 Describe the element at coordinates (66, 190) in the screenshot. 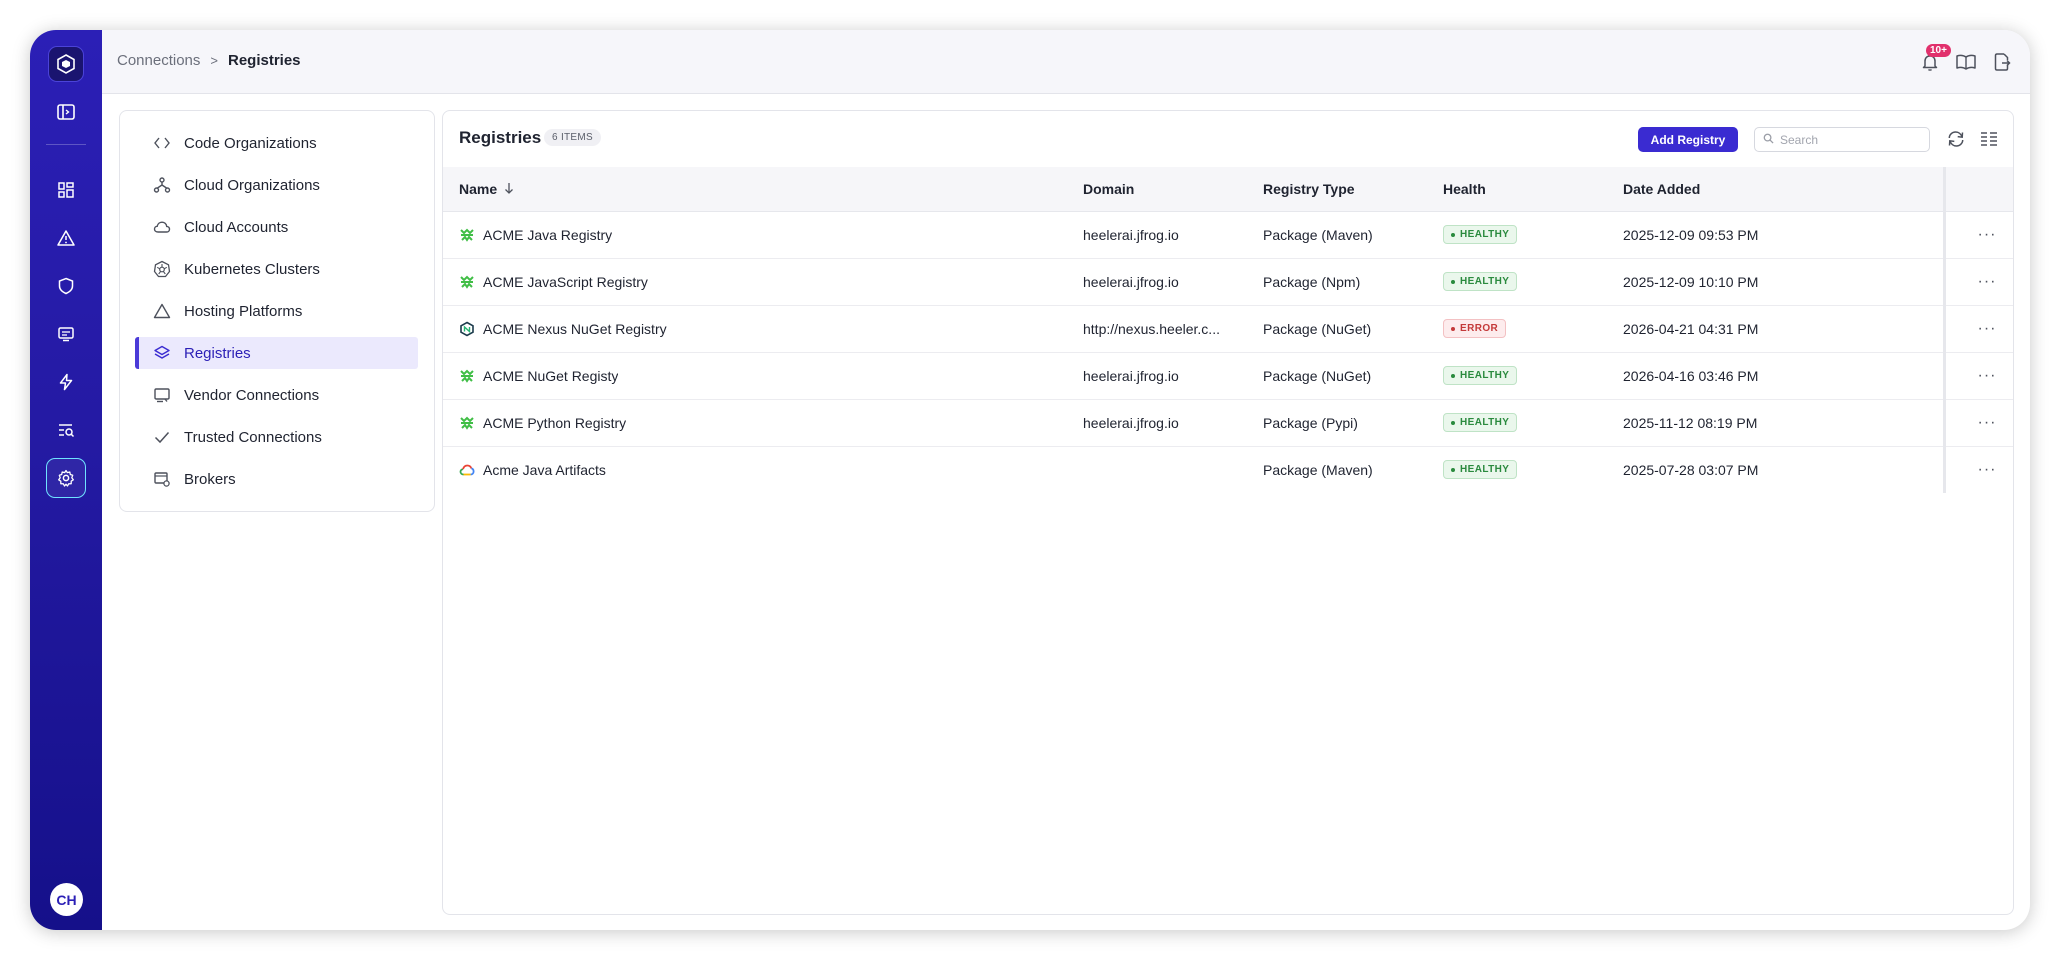

I see `dashboard-icon` at that location.